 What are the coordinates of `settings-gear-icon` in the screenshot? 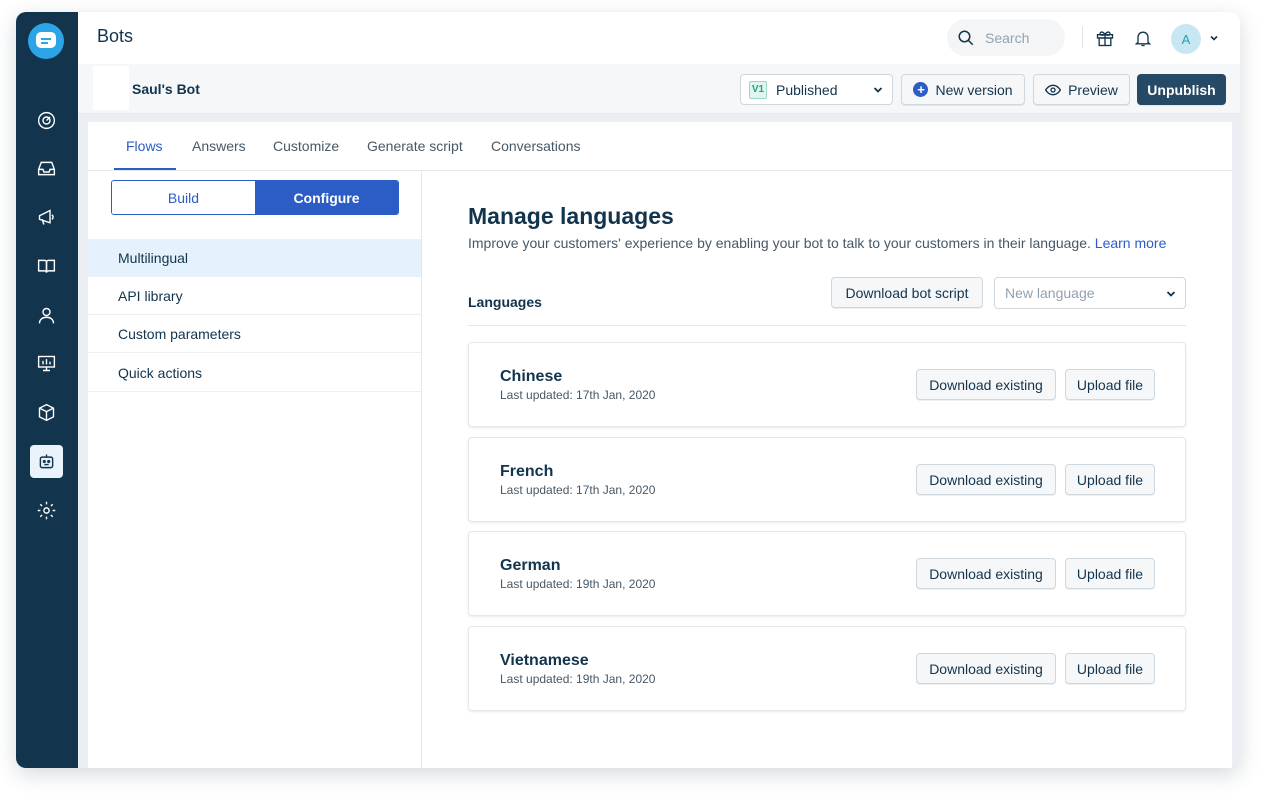 It's located at (46, 510).